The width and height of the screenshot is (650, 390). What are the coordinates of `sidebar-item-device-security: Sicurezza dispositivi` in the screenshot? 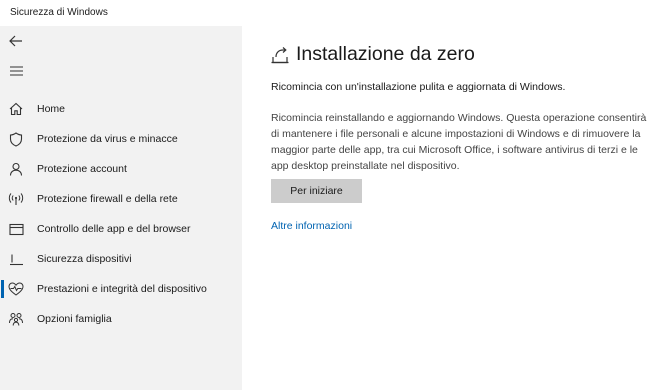 It's located at (121, 259).